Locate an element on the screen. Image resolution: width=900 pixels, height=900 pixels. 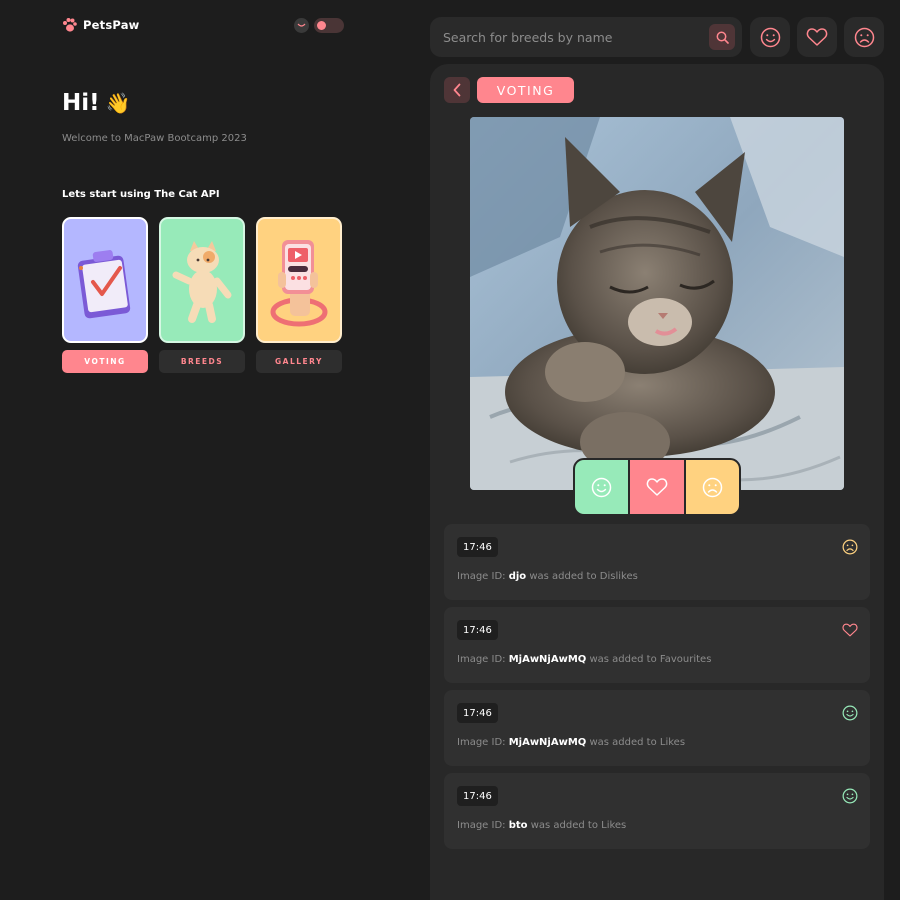
back-button is located at coordinates (457, 90).